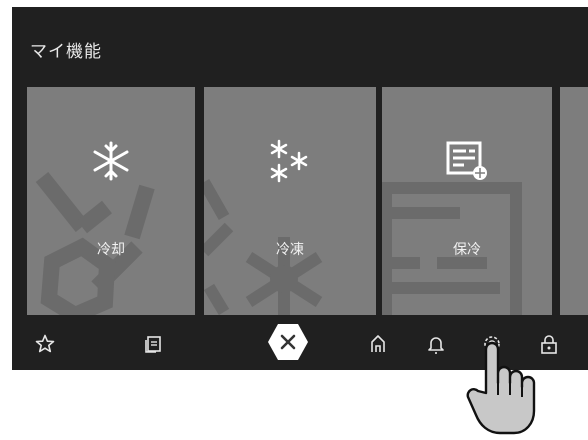 The width and height of the screenshot is (588, 440). I want to click on document-cool-icon, so click(467, 163).